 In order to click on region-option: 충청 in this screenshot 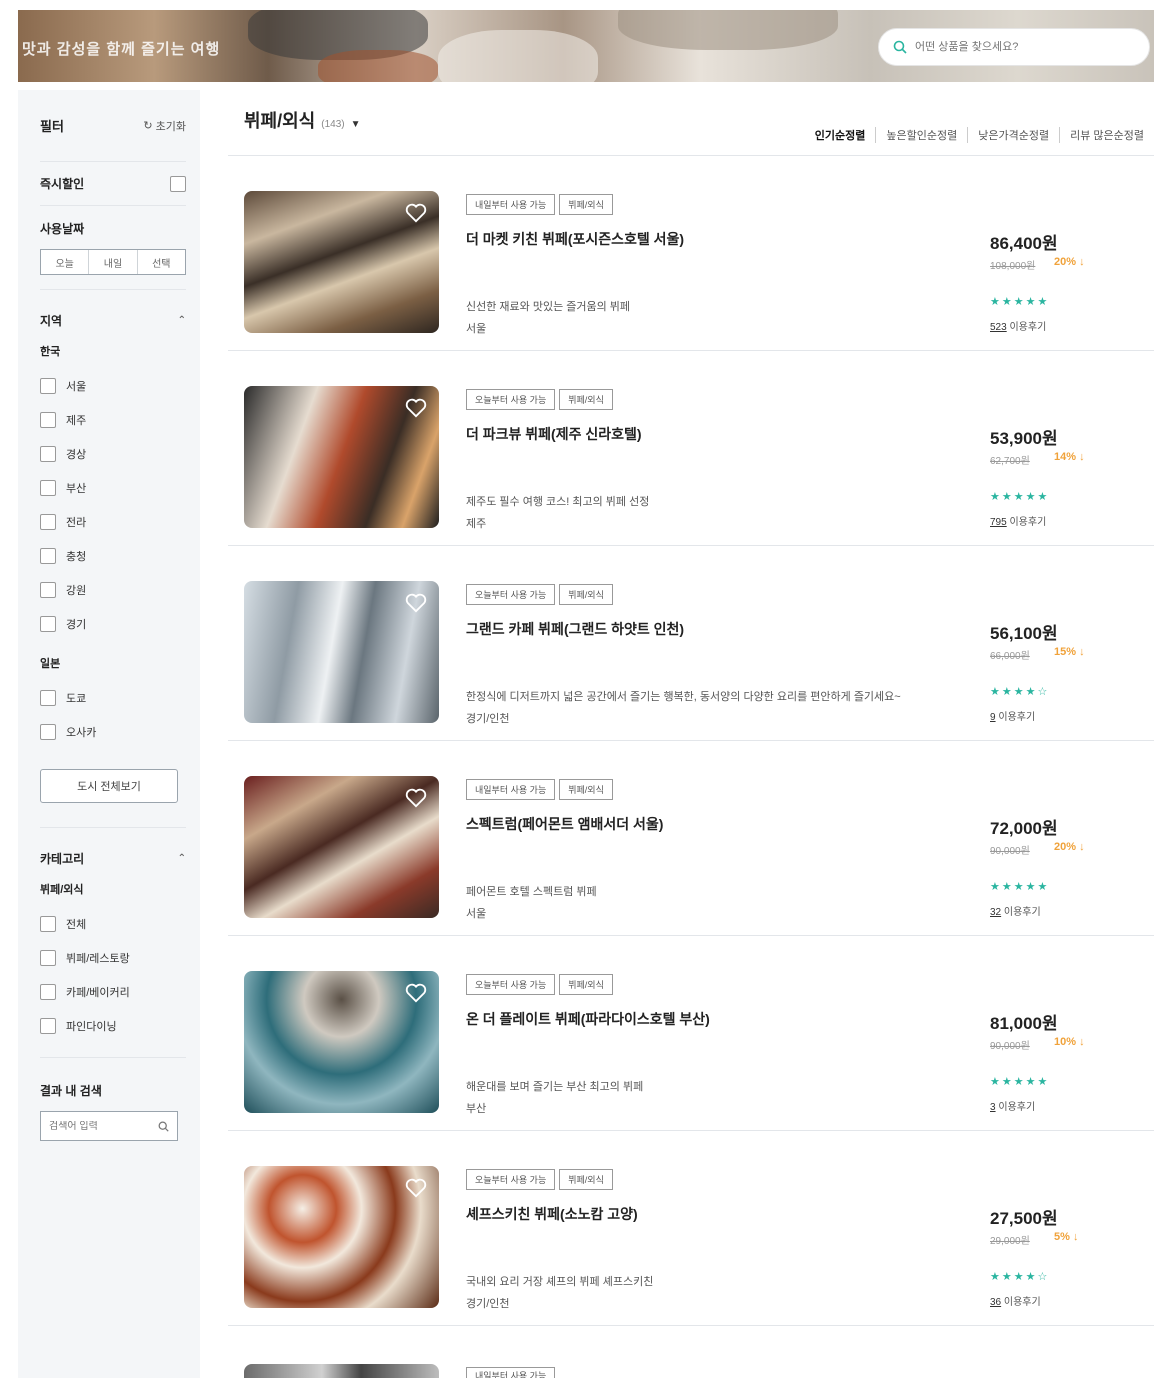, I will do `click(113, 556)`.